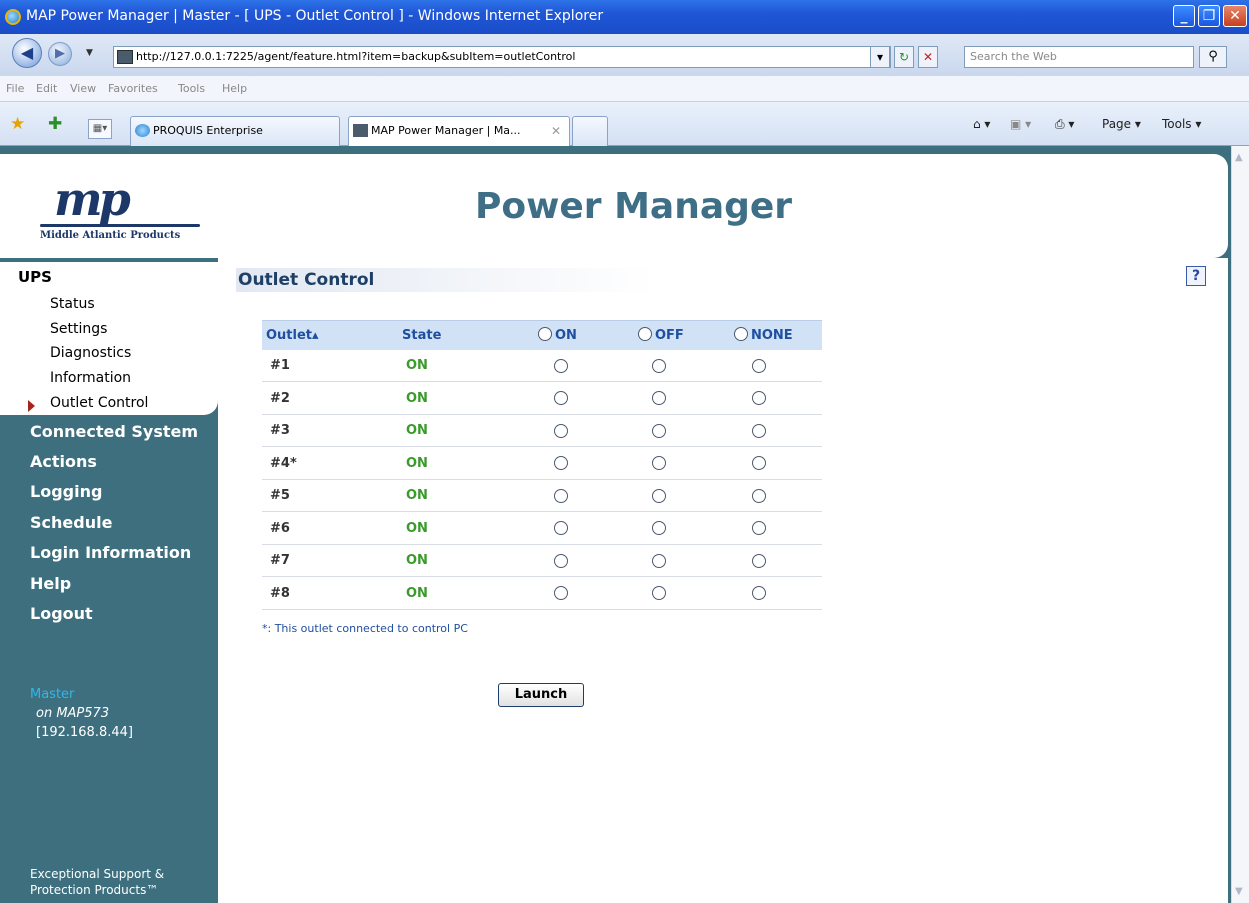 This screenshot has width=1249, height=903. Describe the element at coordinates (1239, 157) in the screenshot. I see `scroll-up-icon: ▲` at that location.